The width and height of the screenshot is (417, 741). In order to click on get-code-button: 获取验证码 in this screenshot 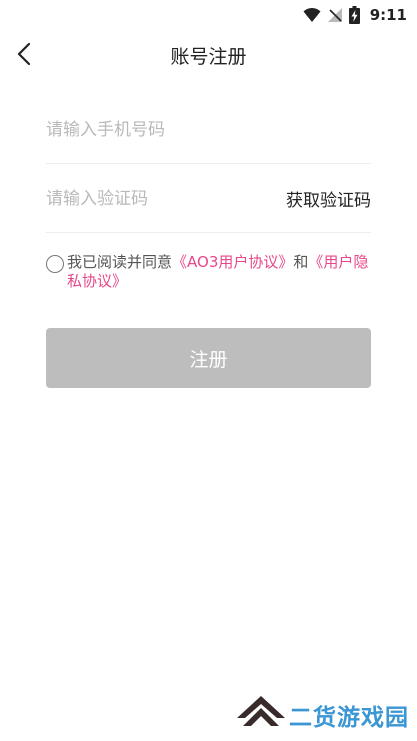, I will do `click(328, 198)`.